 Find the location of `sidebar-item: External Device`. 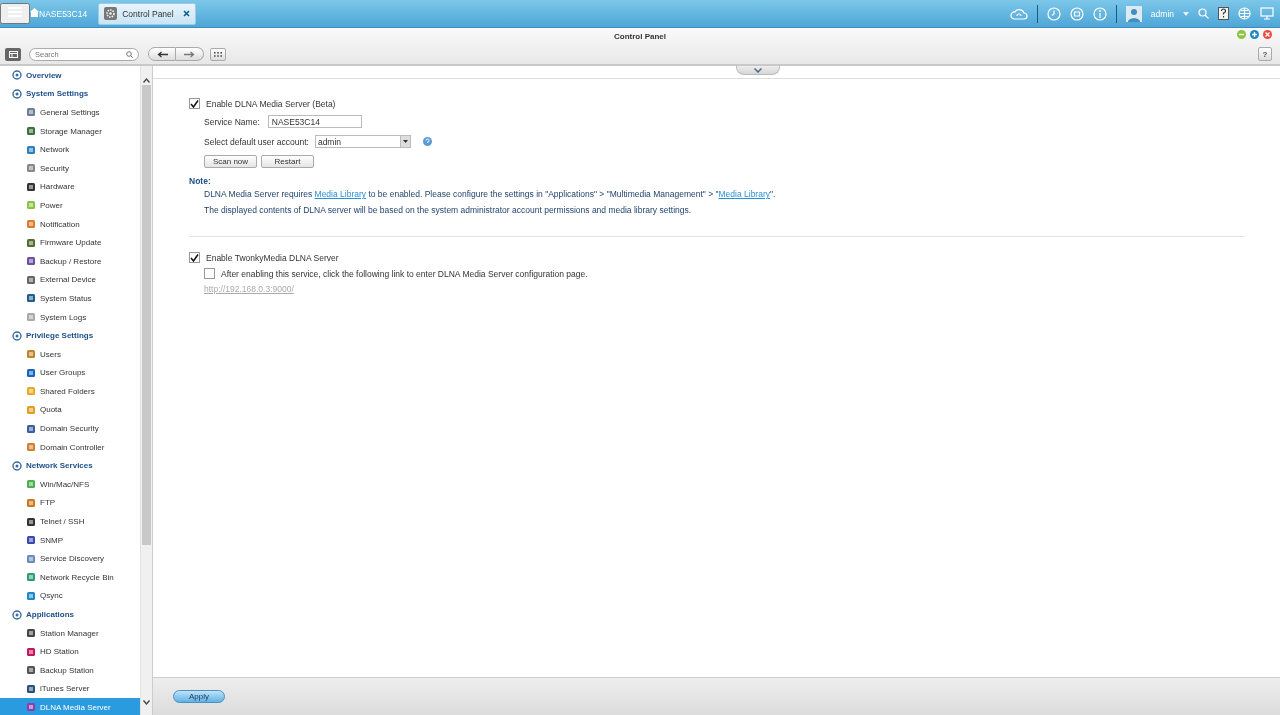

sidebar-item: External Device is located at coordinates (70, 280).